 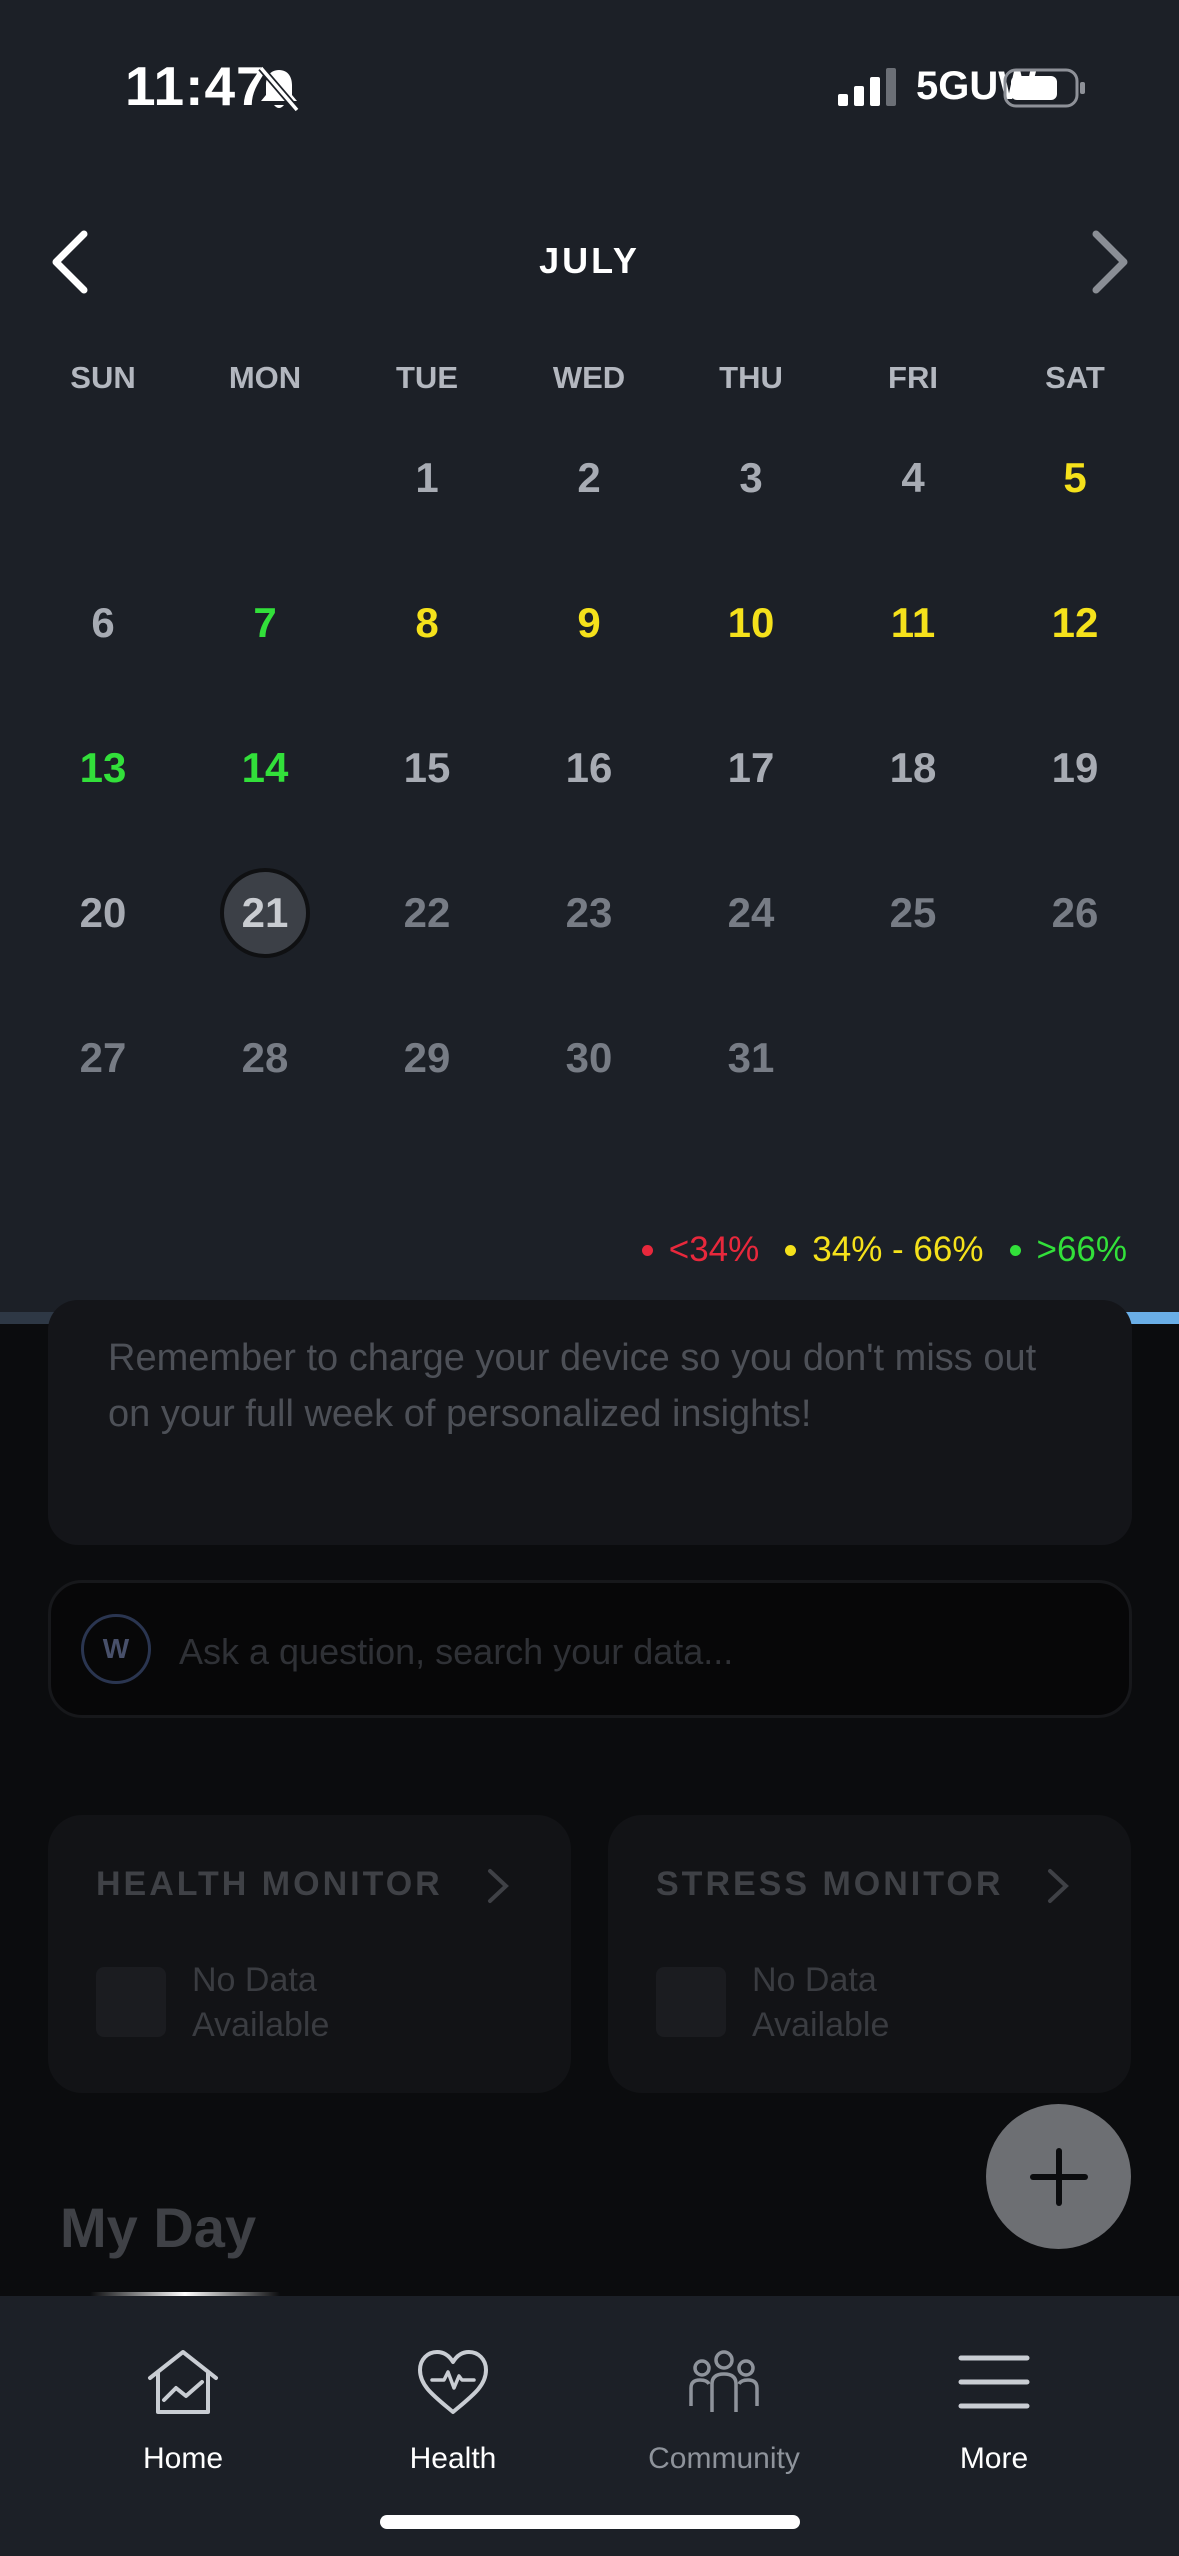 What do you see at coordinates (427, 1058) in the screenshot?
I see `calendar-day: 29` at bounding box center [427, 1058].